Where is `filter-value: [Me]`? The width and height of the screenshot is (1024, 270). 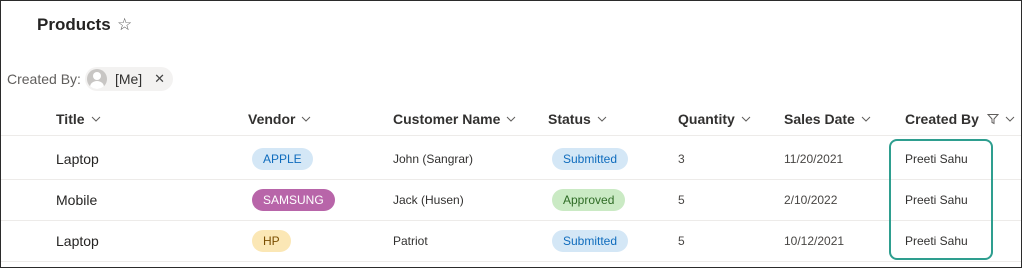 filter-value: [Me] is located at coordinates (128, 79).